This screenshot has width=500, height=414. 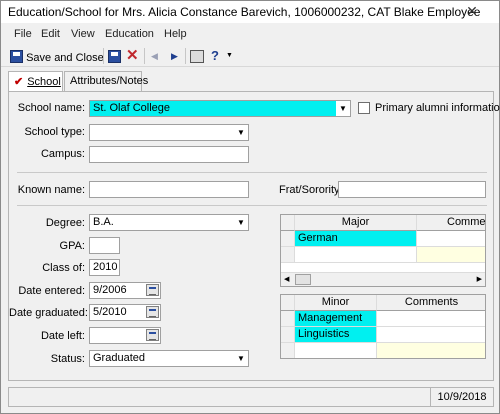 What do you see at coordinates (220, 108) in the screenshot?
I see `school-name-combo: St. Olaf College ▼` at bounding box center [220, 108].